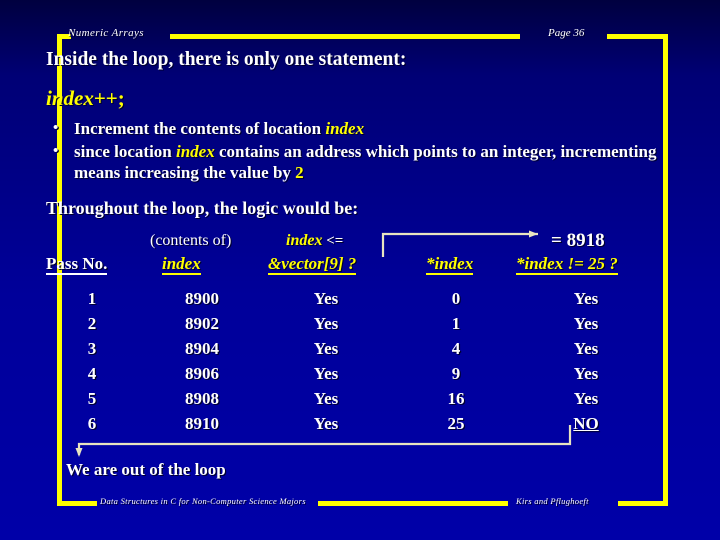 This screenshot has width=720, height=540. What do you see at coordinates (181, 264) in the screenshot?
I see `column-header-index: index` at bounding box center [181, 264].